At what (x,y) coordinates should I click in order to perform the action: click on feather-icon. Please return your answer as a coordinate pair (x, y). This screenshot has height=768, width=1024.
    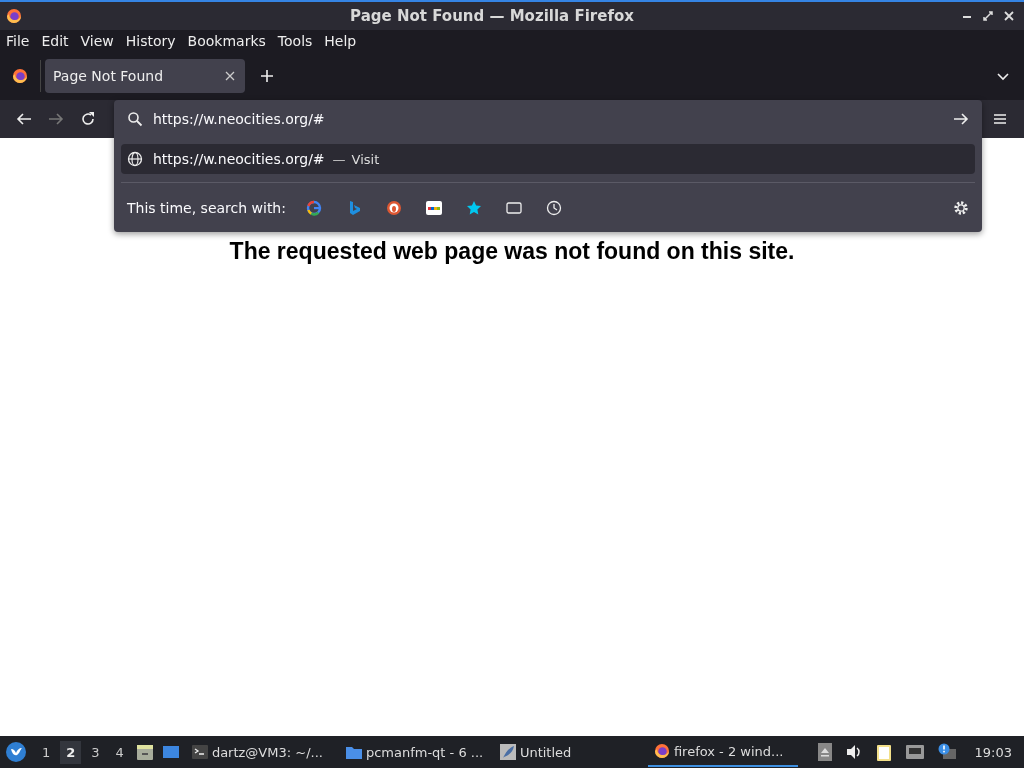
    Looking at the image, I should click on (507, 752).